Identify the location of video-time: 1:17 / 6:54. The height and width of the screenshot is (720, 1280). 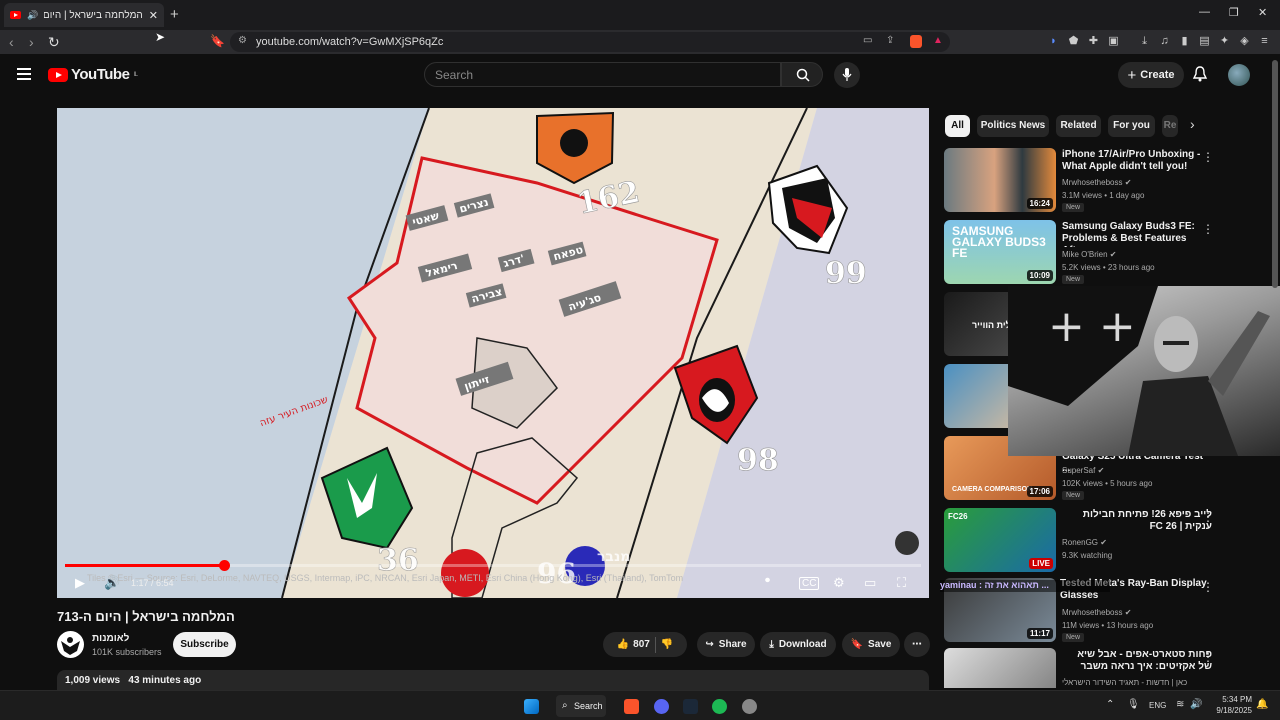
(152, 583).